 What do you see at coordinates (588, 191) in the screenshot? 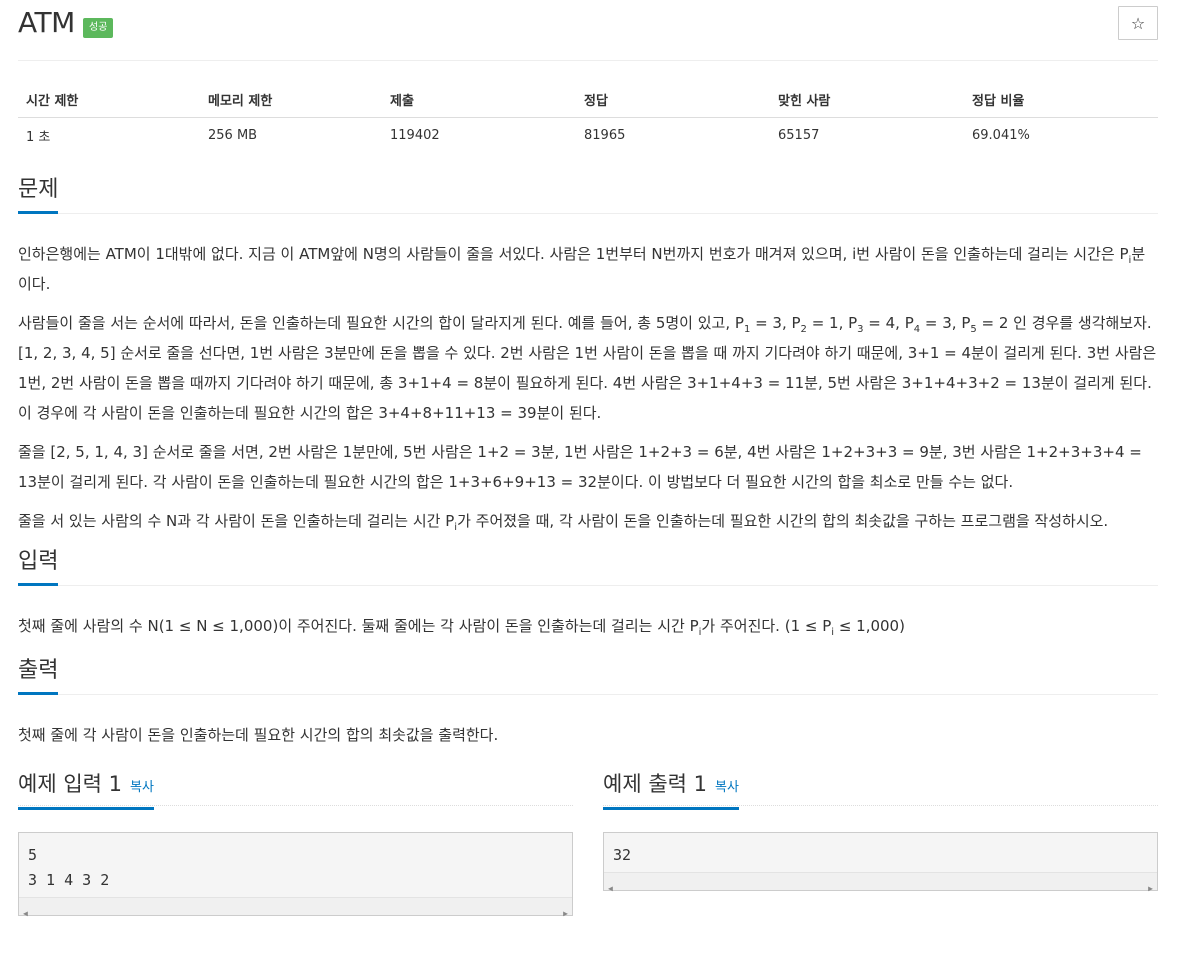
I see `section-problem-heading: 문제` at bounding box center [588, 191].